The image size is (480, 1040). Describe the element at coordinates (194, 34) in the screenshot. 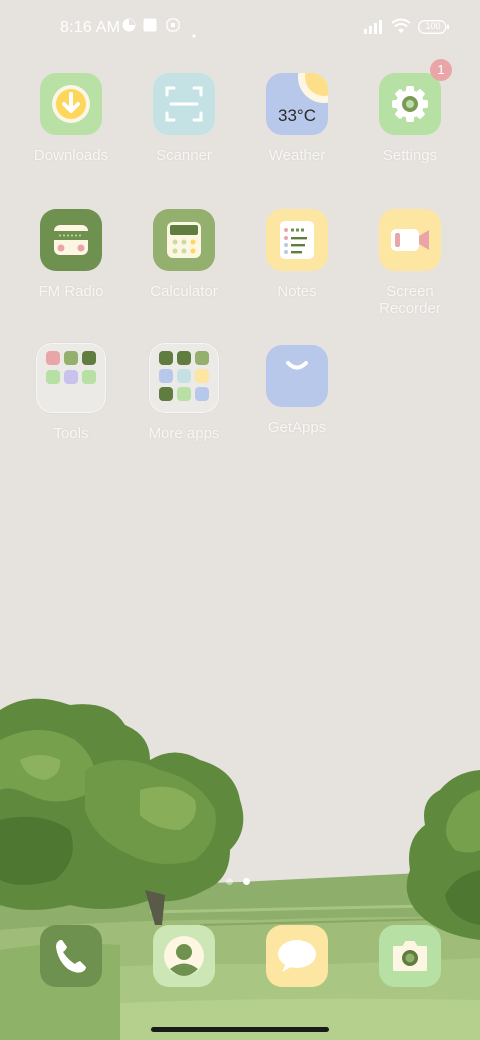

I see `dot-icon` at that location.